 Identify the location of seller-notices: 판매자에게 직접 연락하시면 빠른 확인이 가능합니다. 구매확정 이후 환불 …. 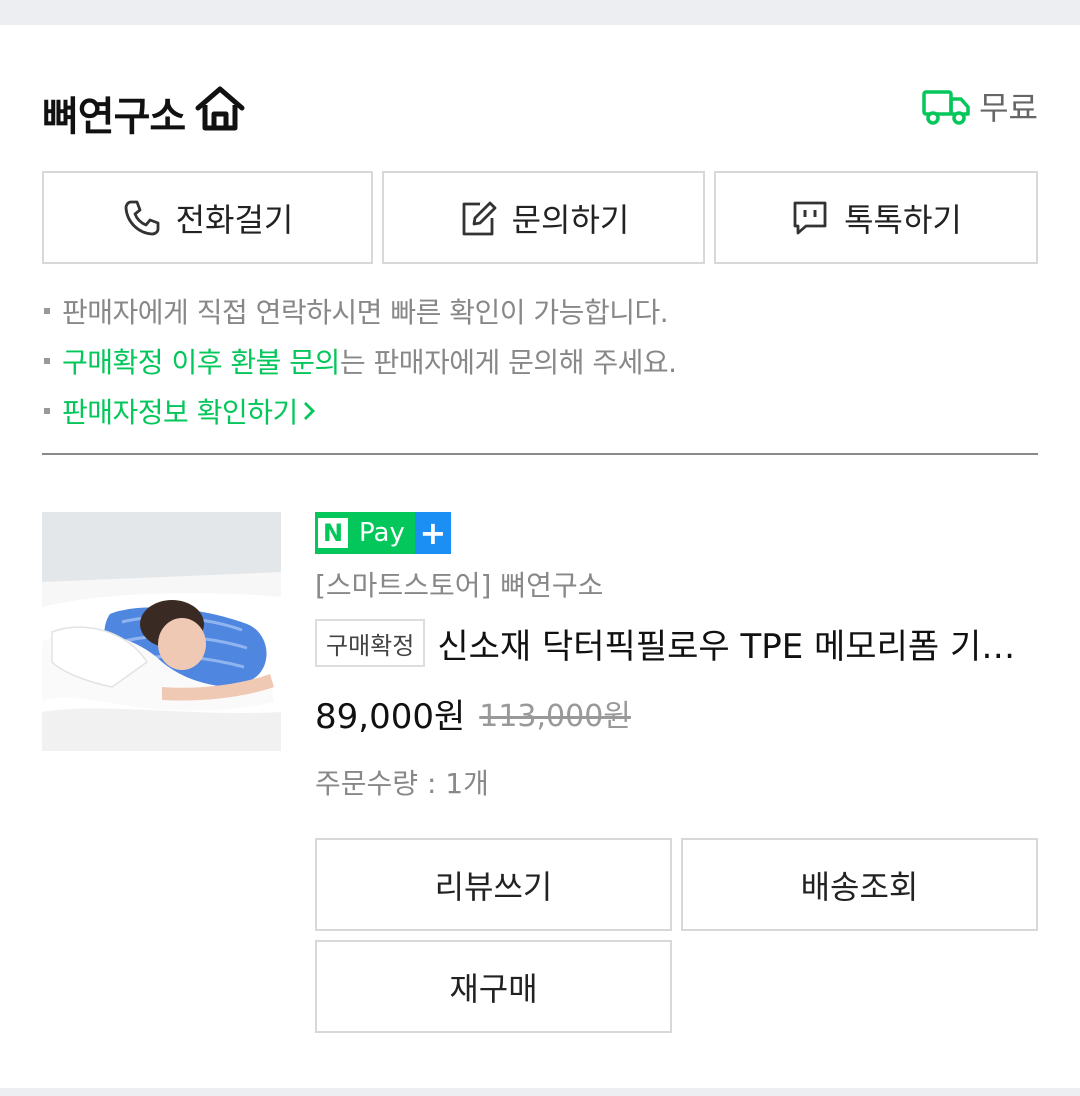
(539, 361).